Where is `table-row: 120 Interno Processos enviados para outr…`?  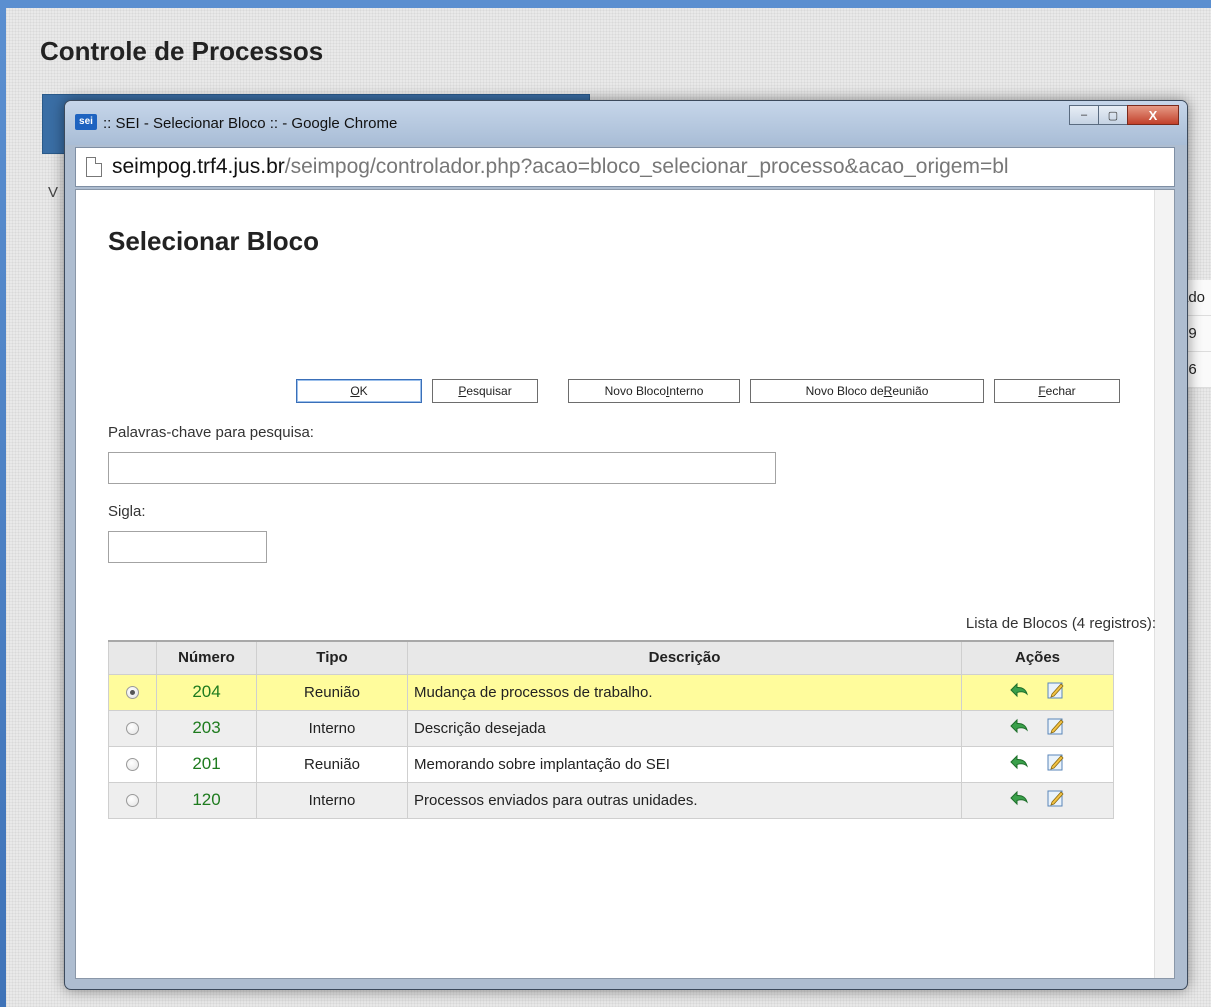 table-row: 120 Interno Processos enviados para outr… is located at coordinates (611, 800).